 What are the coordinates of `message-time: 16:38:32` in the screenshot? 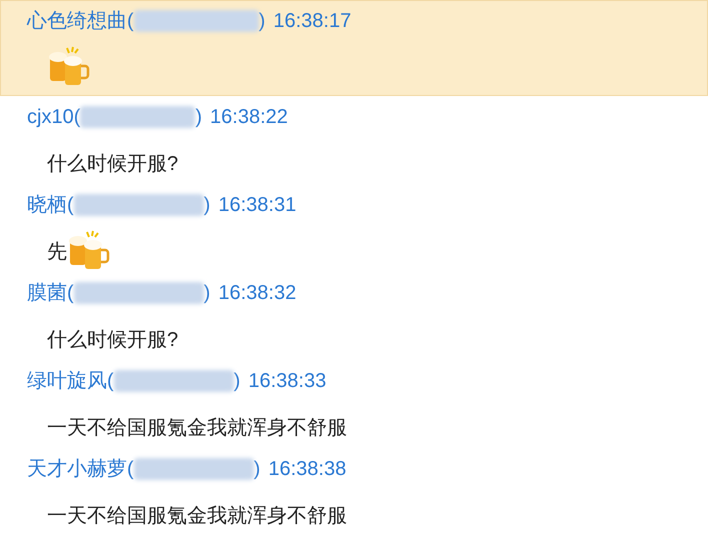 It's located at (257, 293).